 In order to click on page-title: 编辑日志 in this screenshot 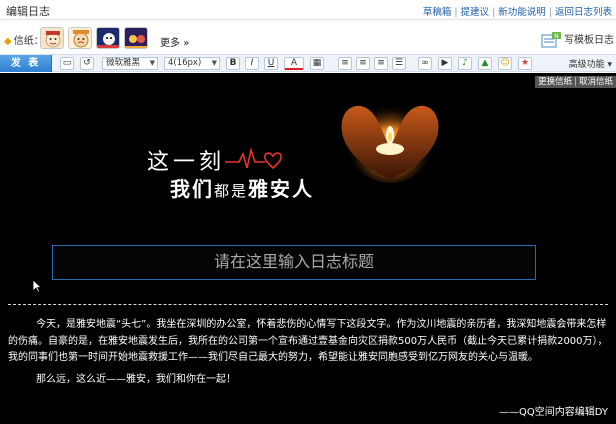, I will do `click(28, 11)`.